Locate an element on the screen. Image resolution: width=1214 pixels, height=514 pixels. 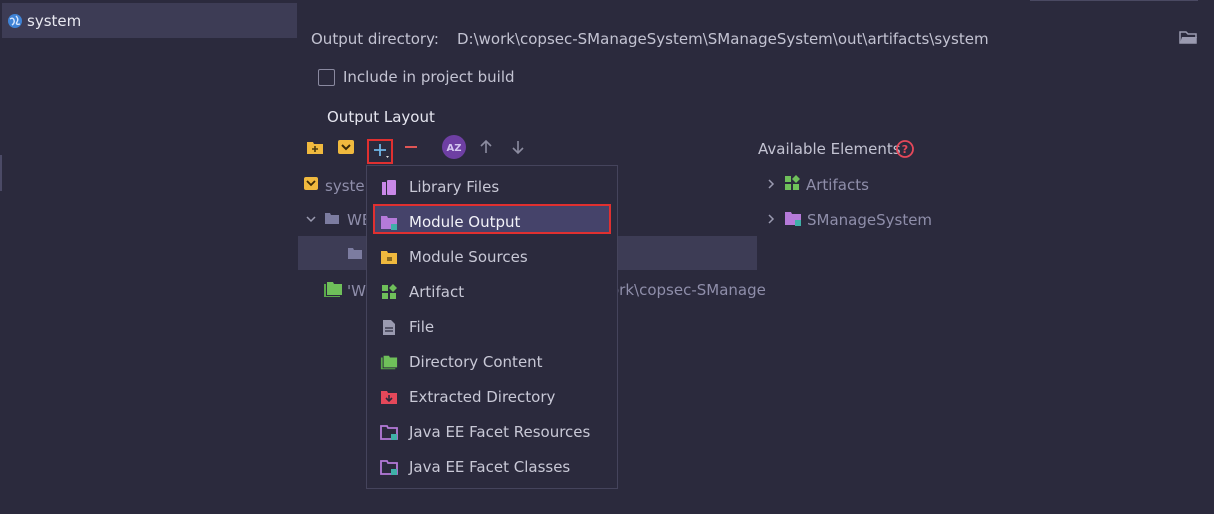
menu-item-module-output: Module Output is located at coordinates (492, 222).